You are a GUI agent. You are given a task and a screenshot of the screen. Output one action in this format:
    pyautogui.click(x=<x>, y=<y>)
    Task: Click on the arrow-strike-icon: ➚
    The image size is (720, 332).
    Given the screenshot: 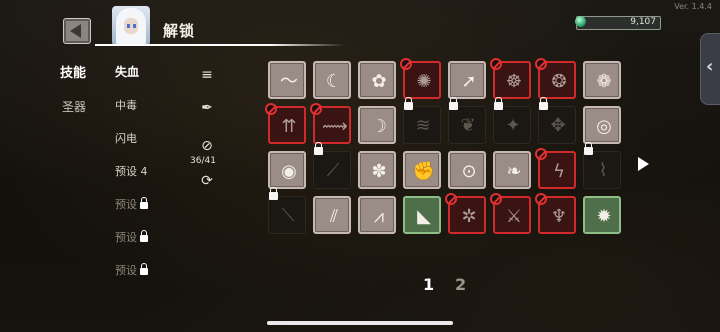 What is the action you would take?
    pyautogui.click(x=469, y=81)
    